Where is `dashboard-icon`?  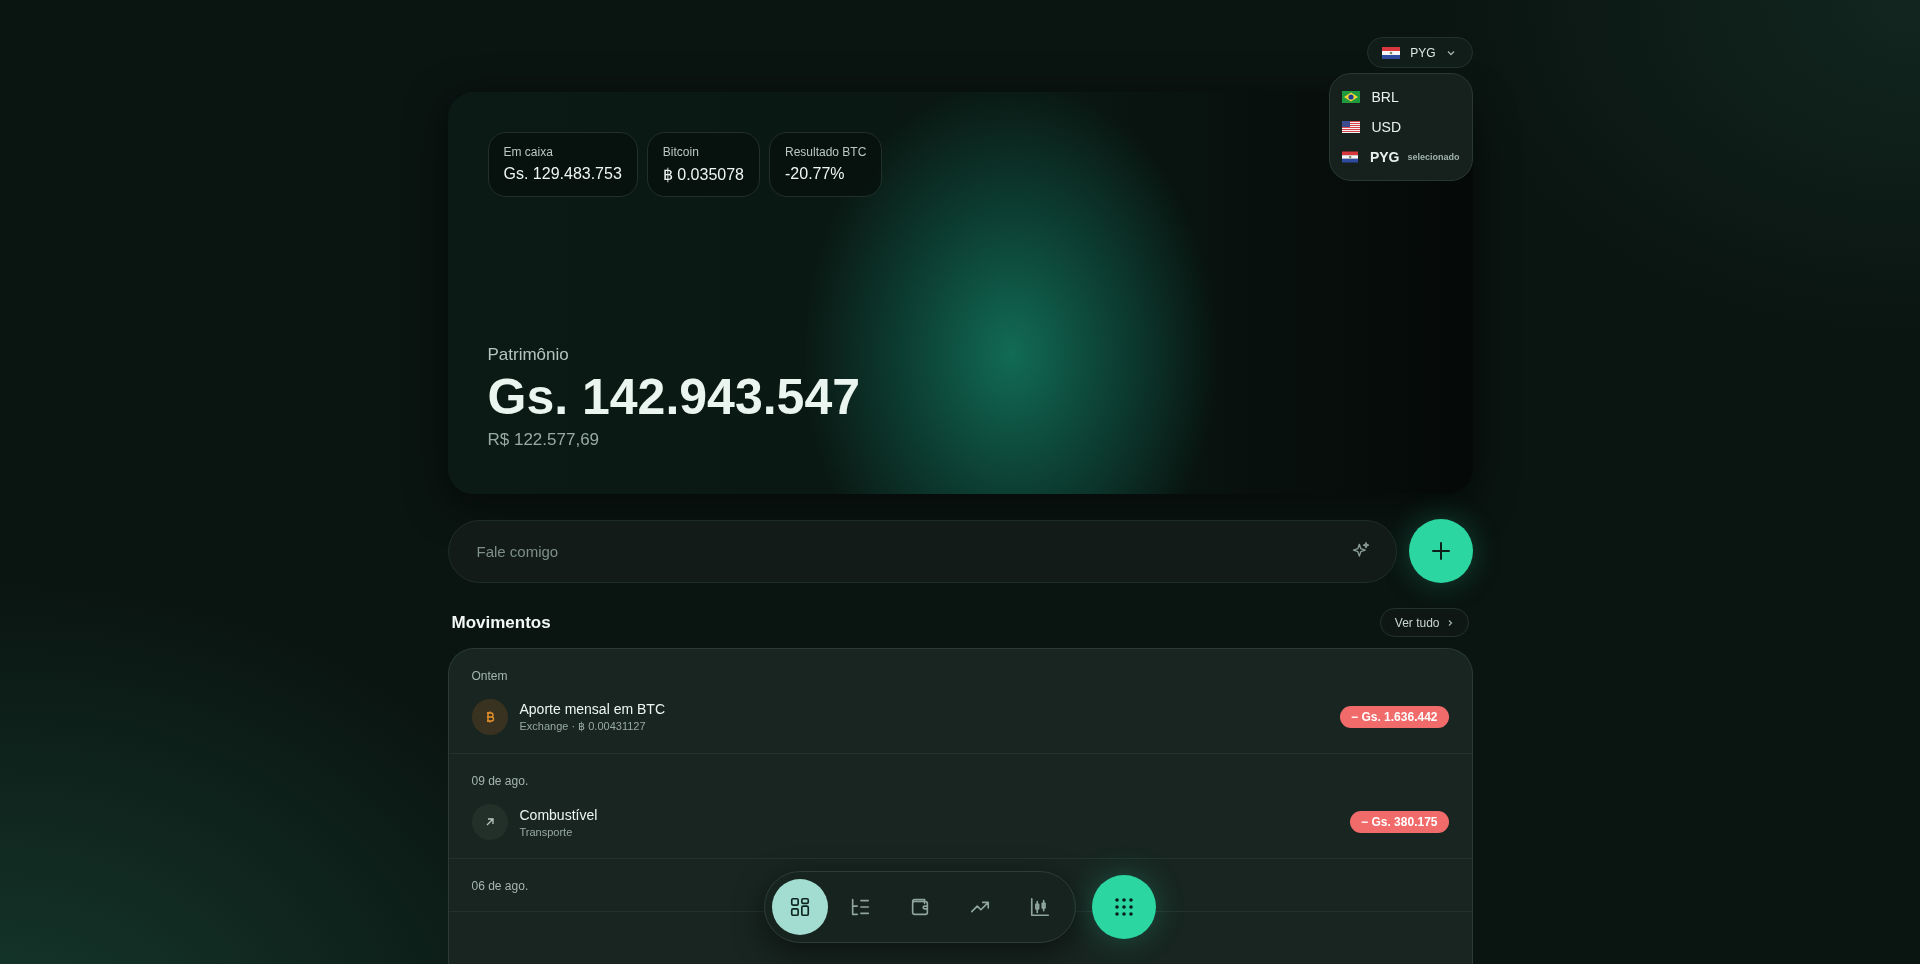 dashboard-icon is located at coordinates (800, 907).